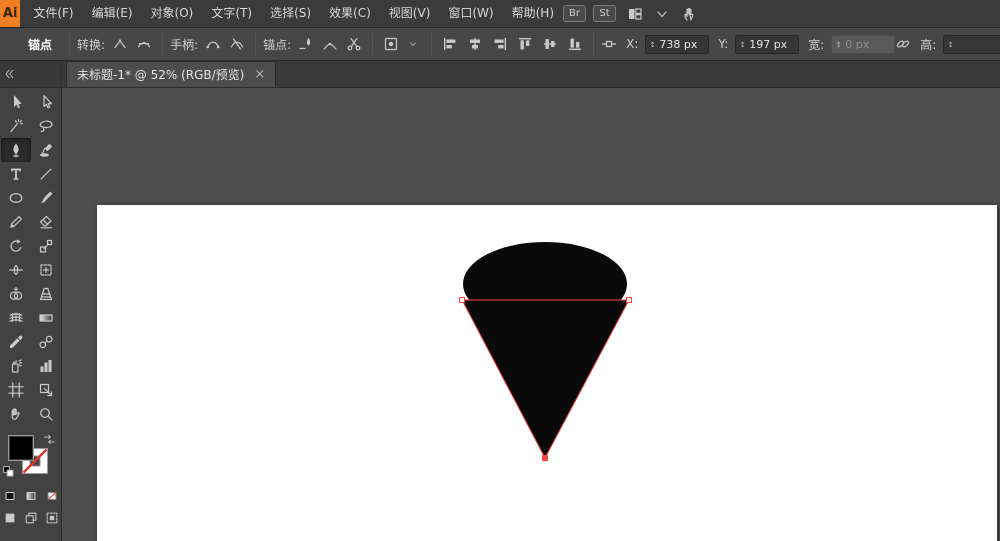 The width and height of the screenshot is (1000, 541). I want to click on color-button, so click(10, 496).